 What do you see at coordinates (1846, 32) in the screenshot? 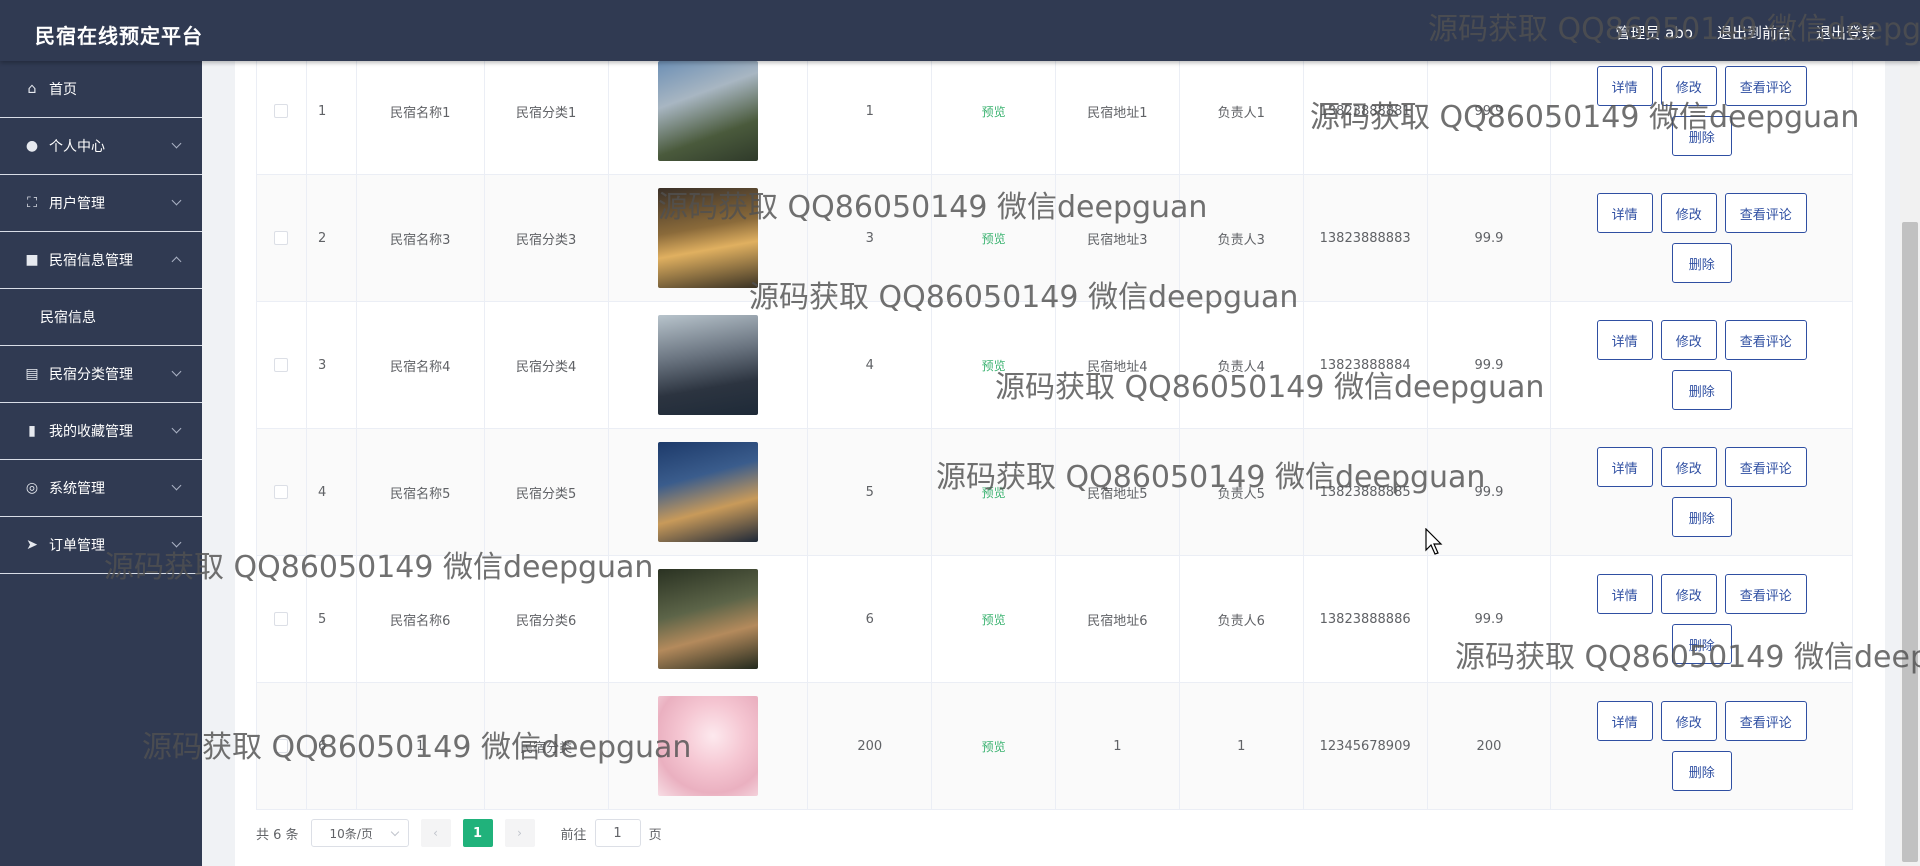
I see `logout-link: 退出登录` at bounding box center [1846, 32].